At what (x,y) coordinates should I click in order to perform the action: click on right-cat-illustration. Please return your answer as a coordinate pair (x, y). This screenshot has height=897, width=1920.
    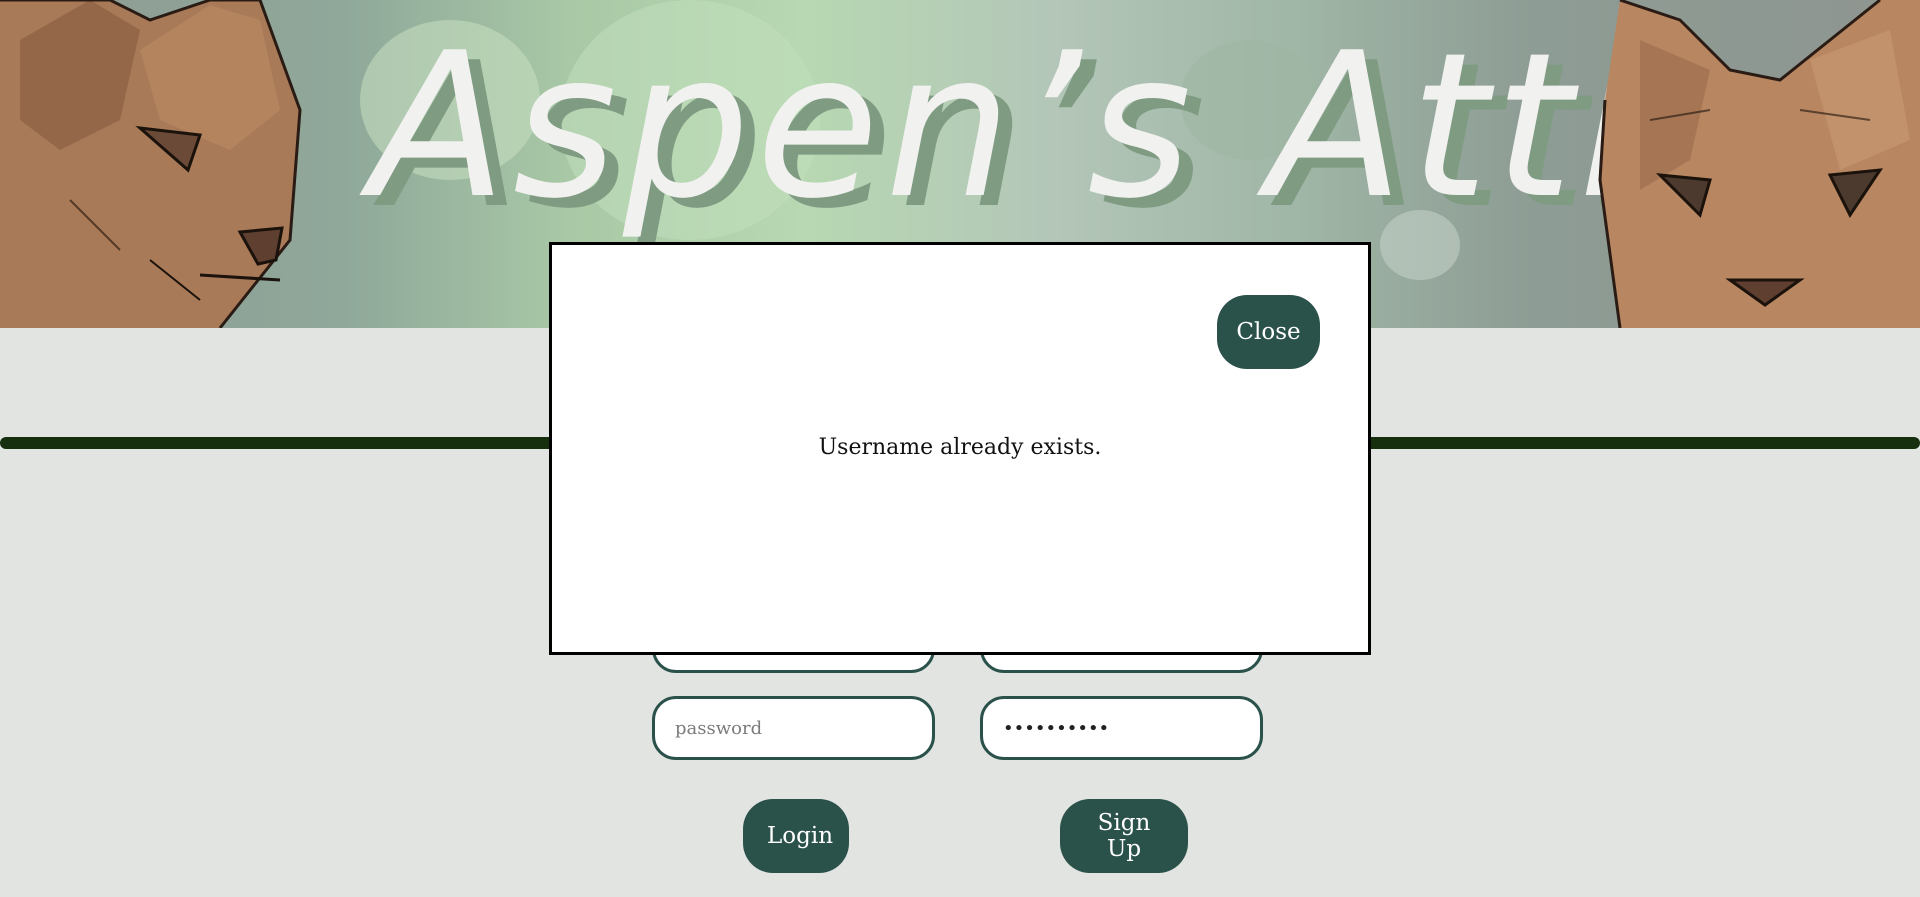
    Looking at the image, I should click on (1759, 164).